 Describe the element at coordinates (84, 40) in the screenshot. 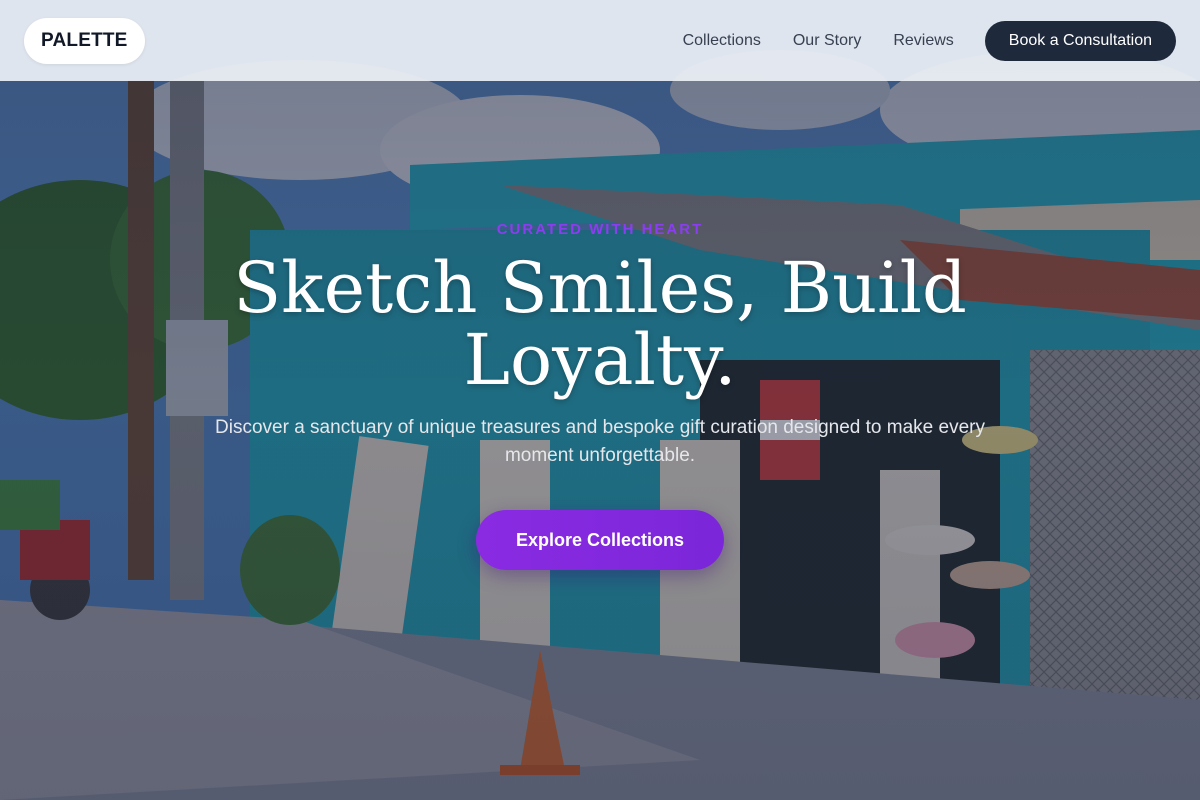

I see `brand-logo: PALETTE` at that location.